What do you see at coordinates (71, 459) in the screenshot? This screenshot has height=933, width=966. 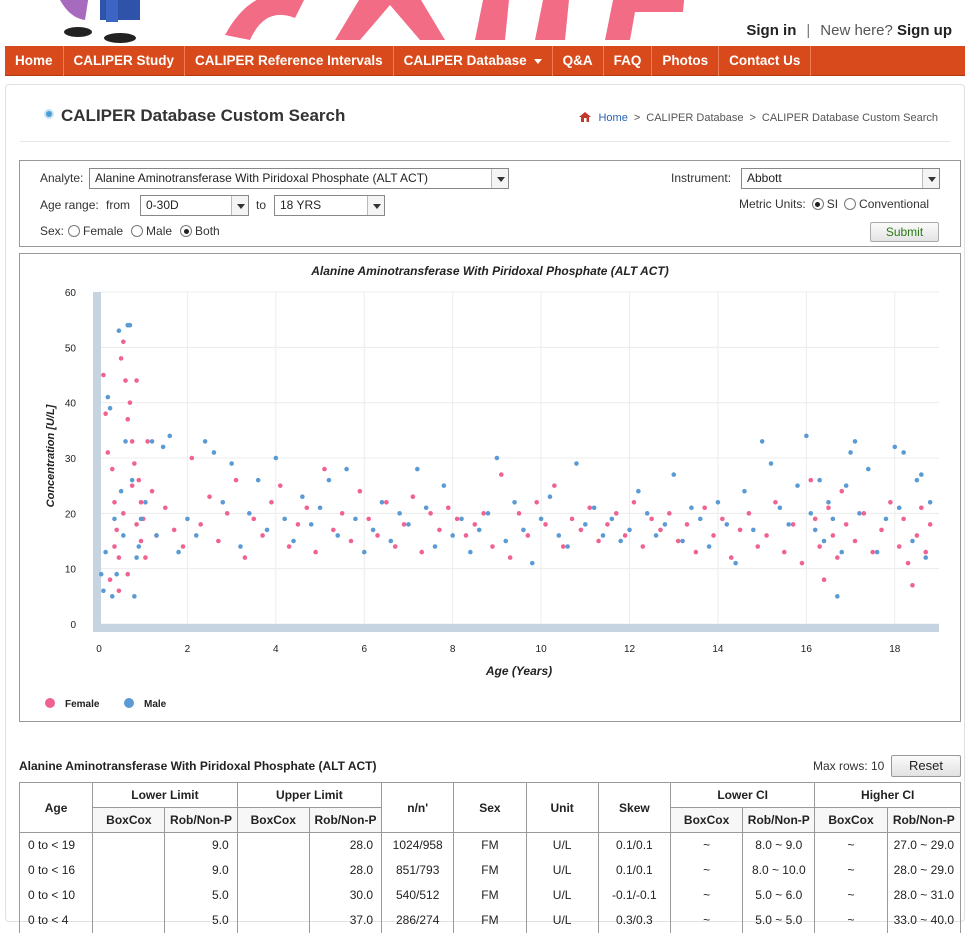 I see `y-tick-label: 30` at bounding box center [71, 459].